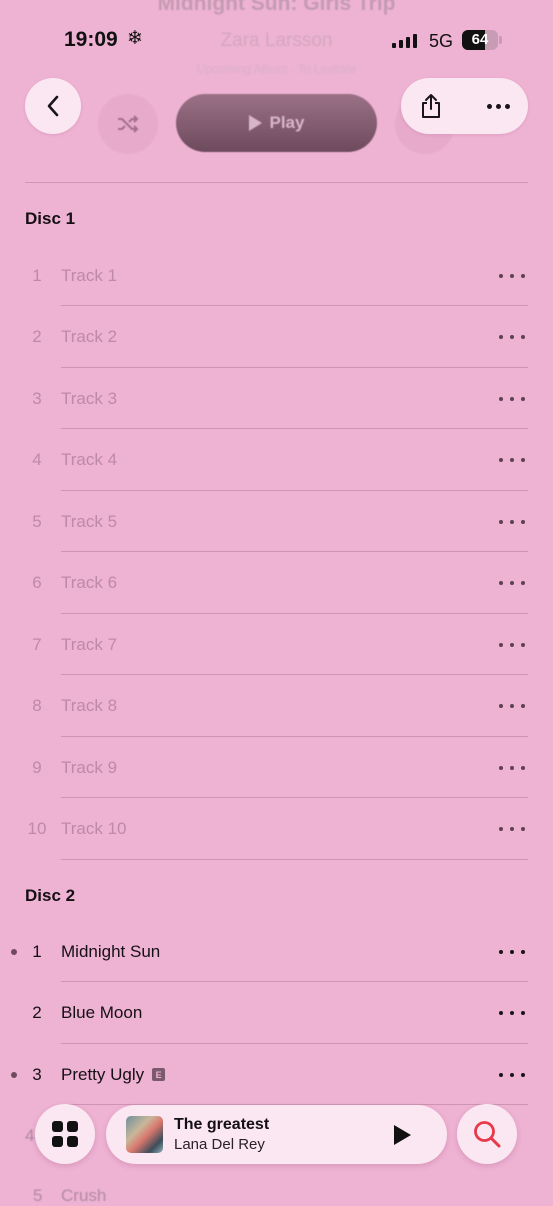 The width and height of the screenshot is (553, 1206). Describe the element at coordinates (219, 1144) in the screenshot. I see `now-playing-artist: Lana Del Rey` at that location.